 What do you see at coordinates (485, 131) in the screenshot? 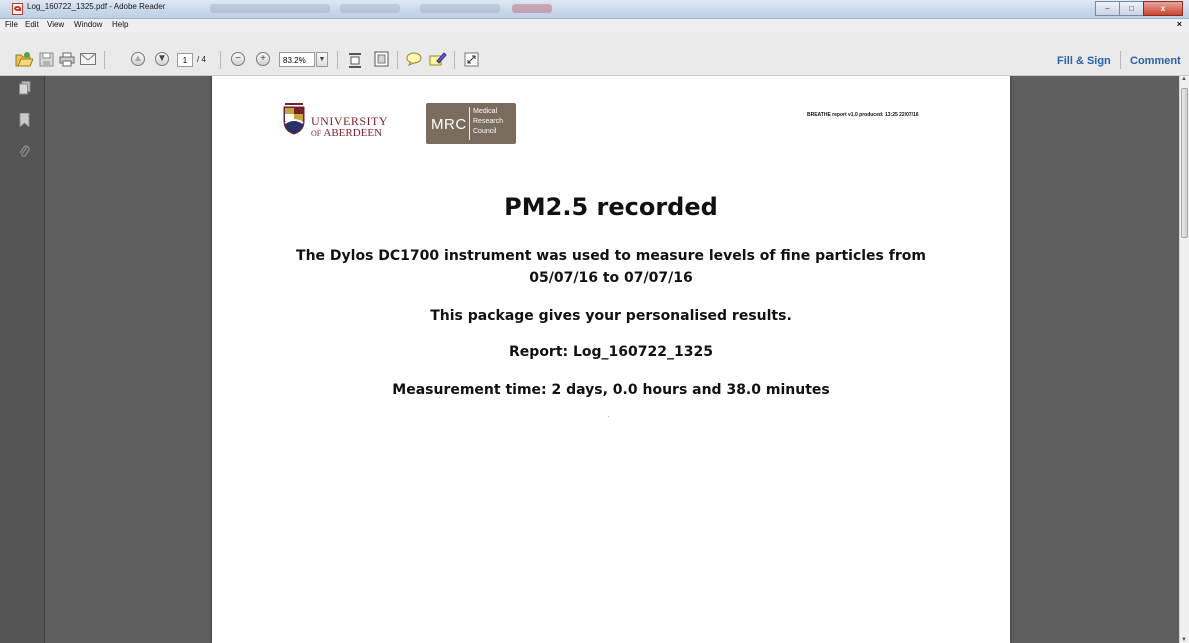
I see `mrc-council: Council` at bounding box center [485, 131].